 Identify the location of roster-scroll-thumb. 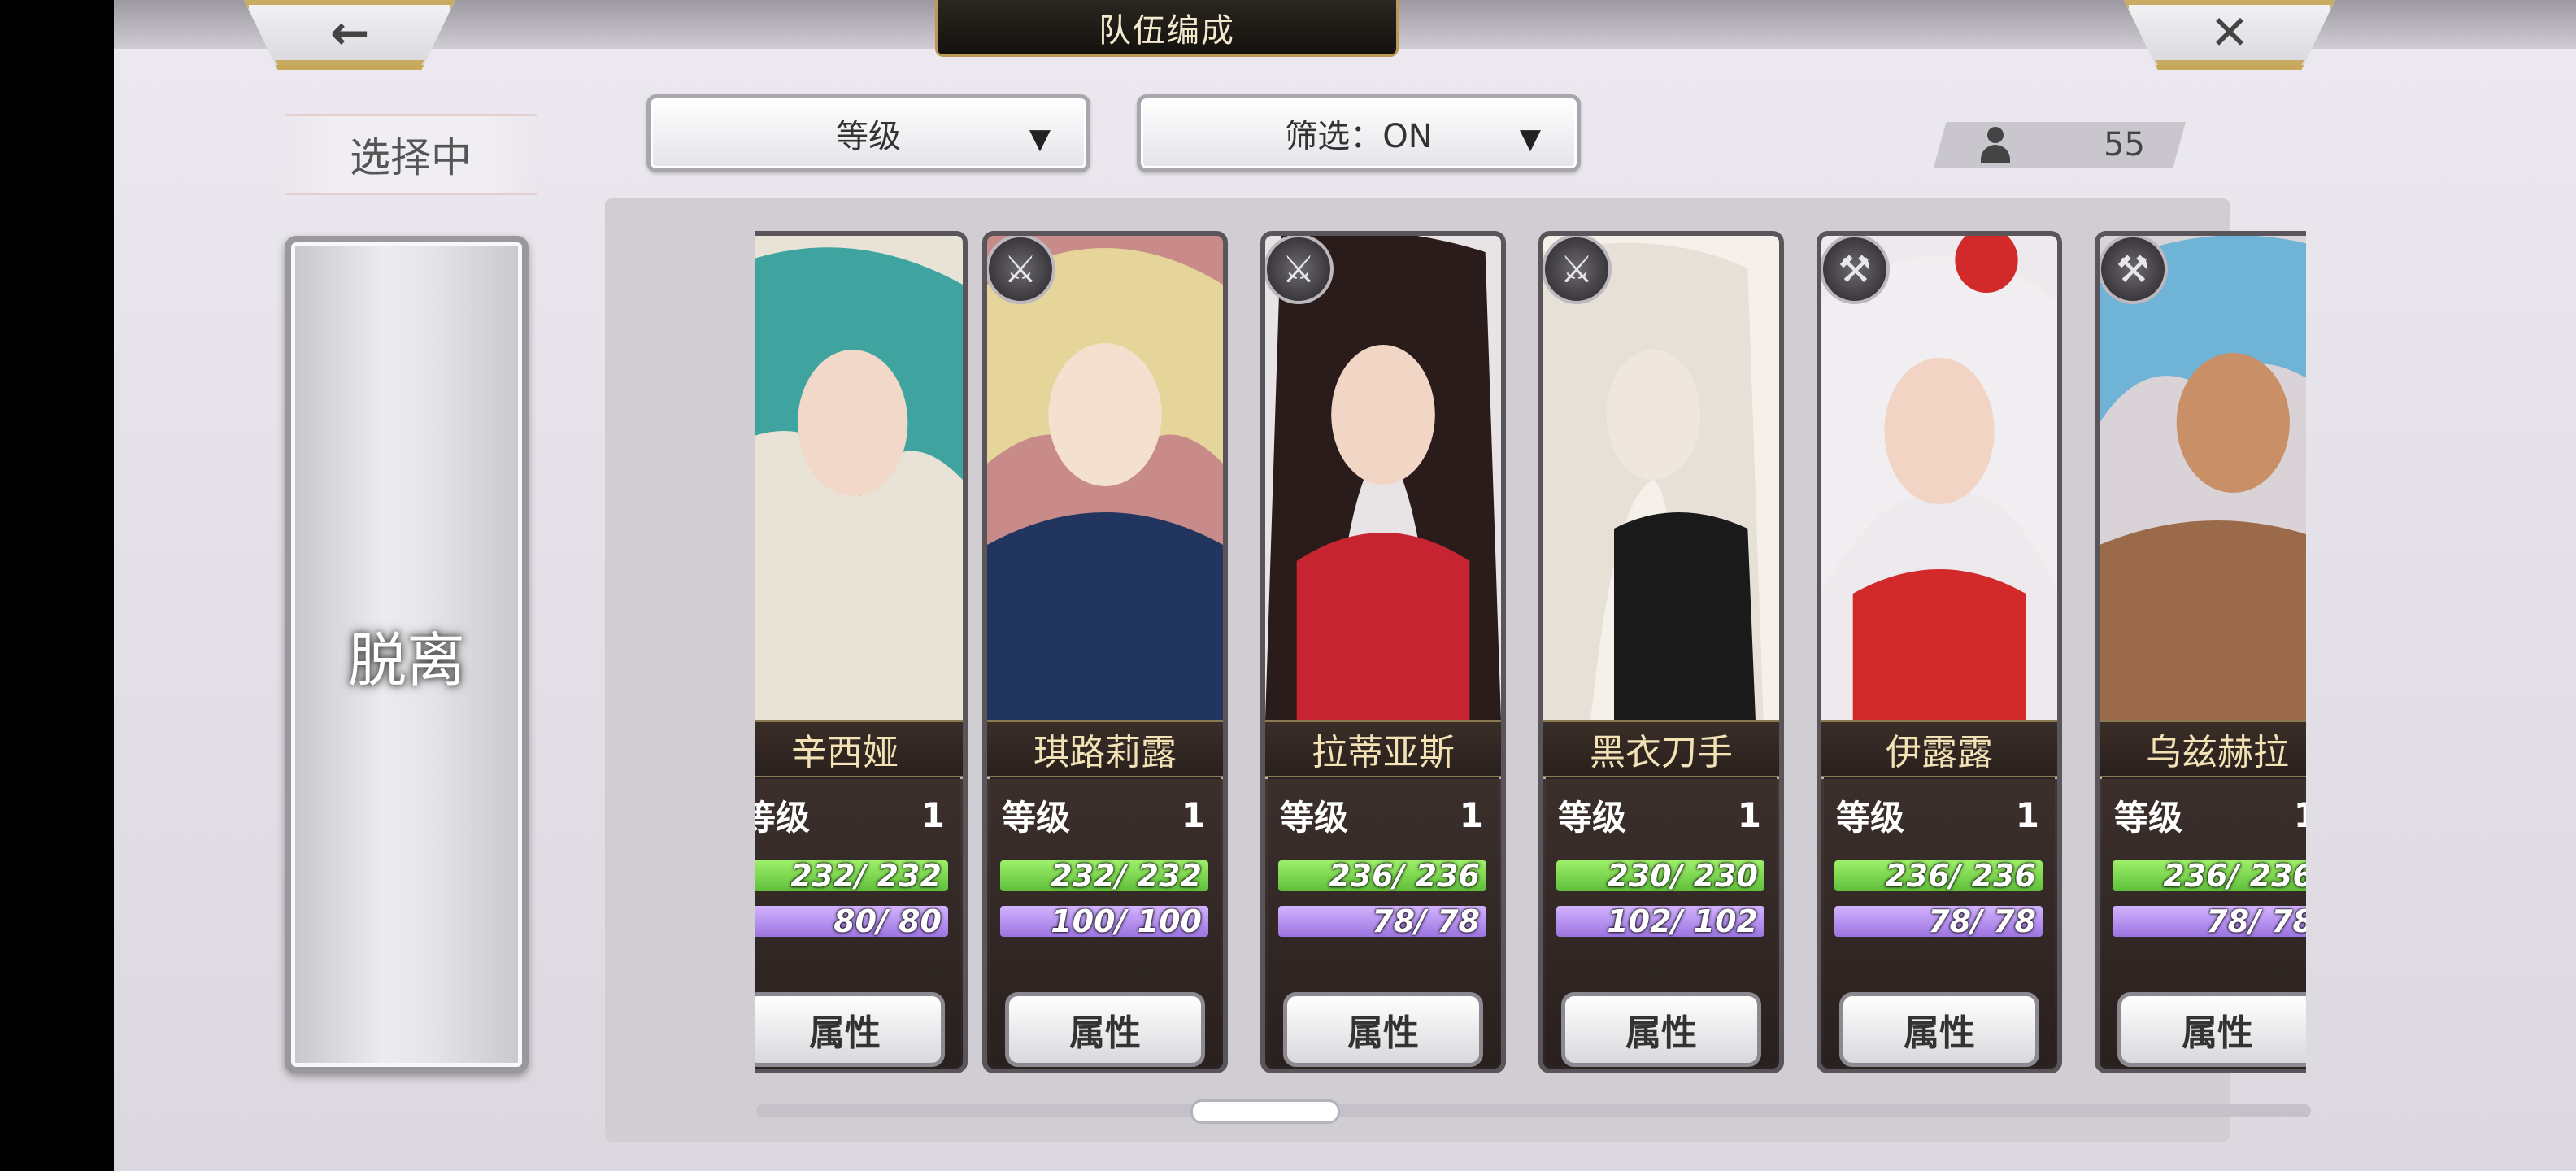
(1265, 1112).